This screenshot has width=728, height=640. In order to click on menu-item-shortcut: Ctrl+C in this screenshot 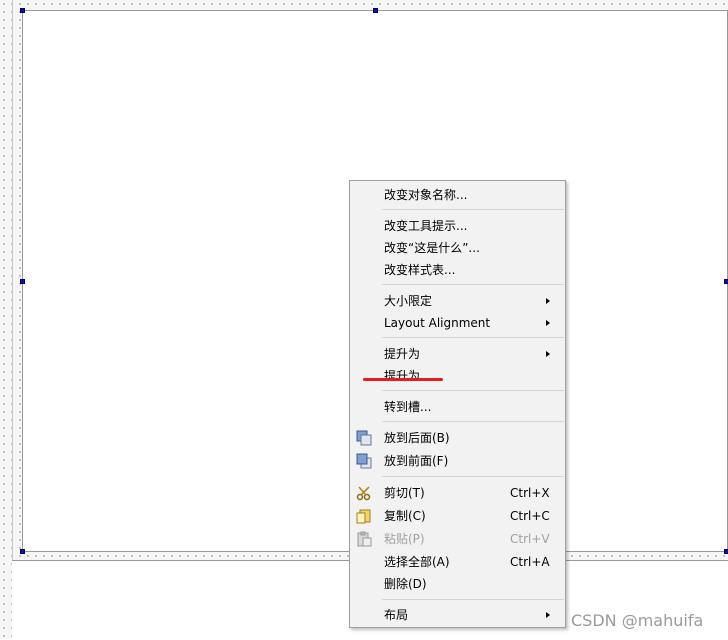, I will do `click(530, 516)`.